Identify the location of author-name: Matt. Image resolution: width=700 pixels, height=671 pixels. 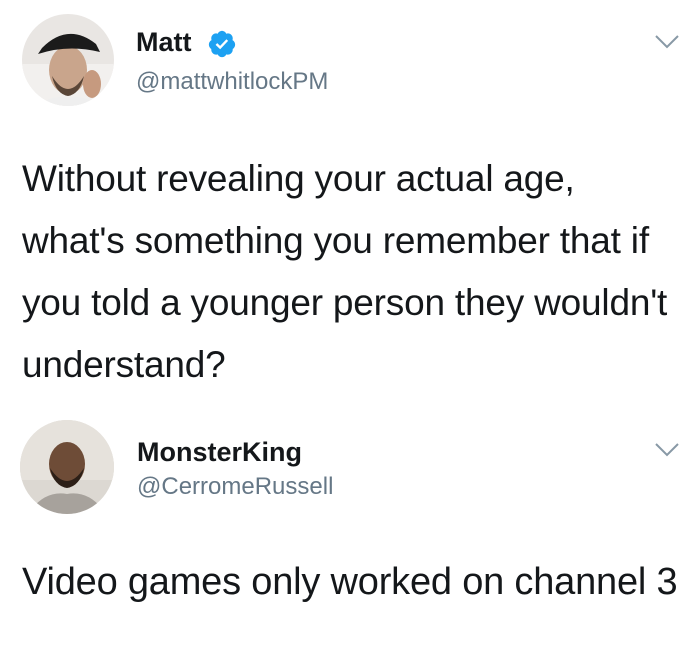
(164, 42).